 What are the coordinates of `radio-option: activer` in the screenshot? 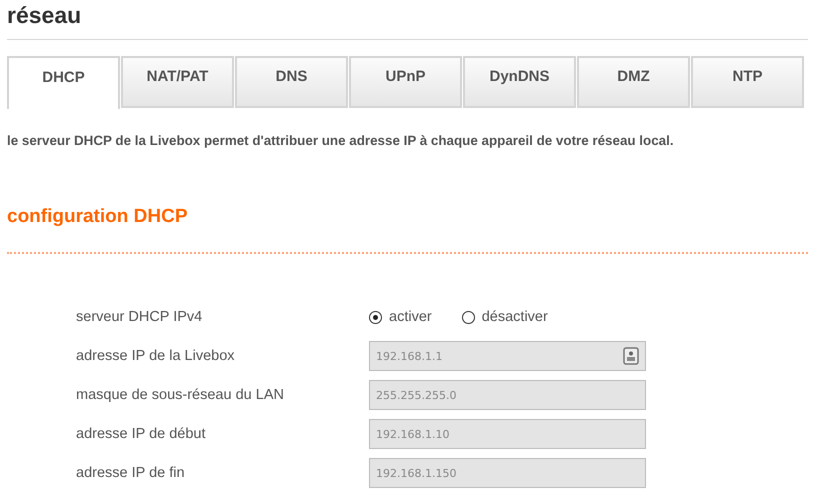 It's located at (400, 317).